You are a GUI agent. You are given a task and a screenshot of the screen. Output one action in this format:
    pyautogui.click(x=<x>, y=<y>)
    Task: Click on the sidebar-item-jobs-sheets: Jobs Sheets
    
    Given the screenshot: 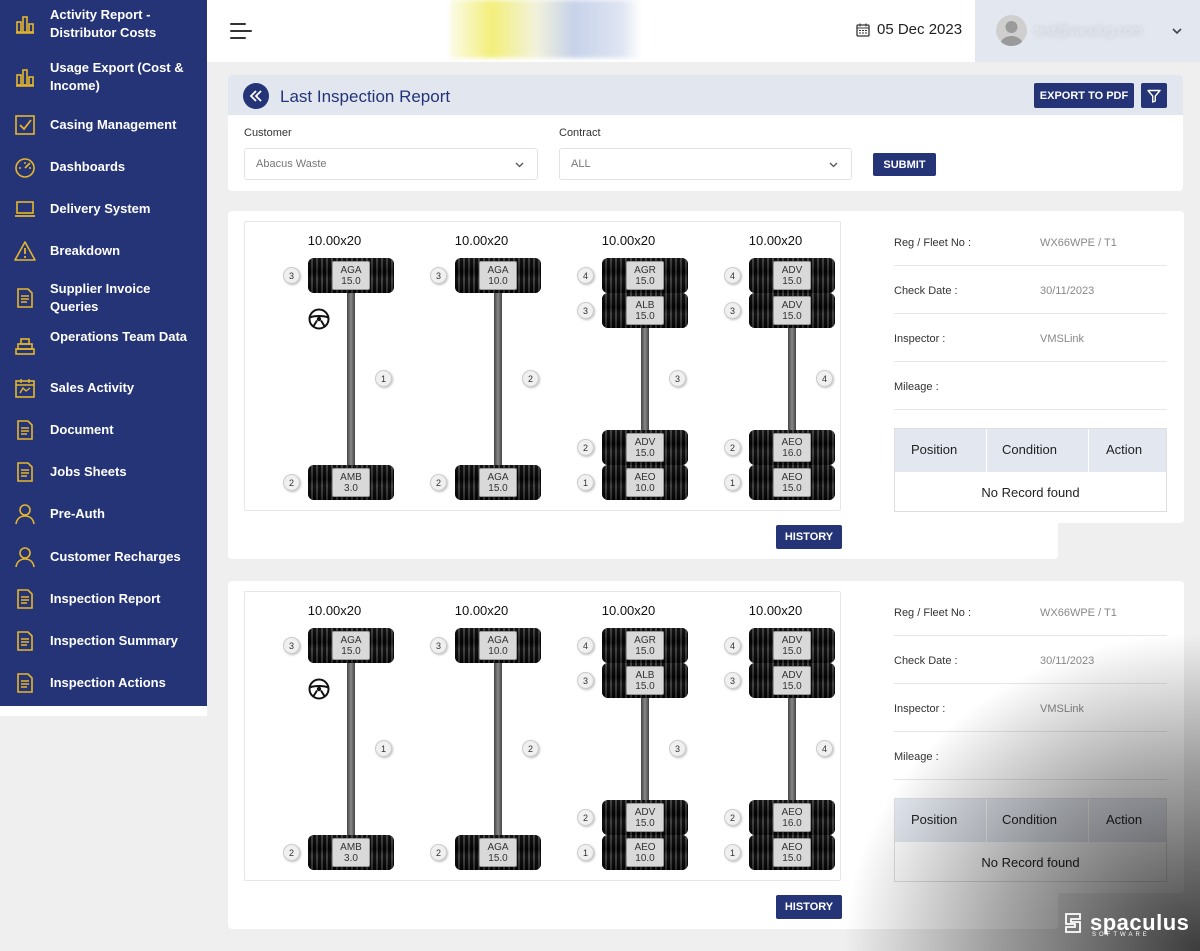 What is the action you would take?
    pyautogui.click(x=103, y=472)
    